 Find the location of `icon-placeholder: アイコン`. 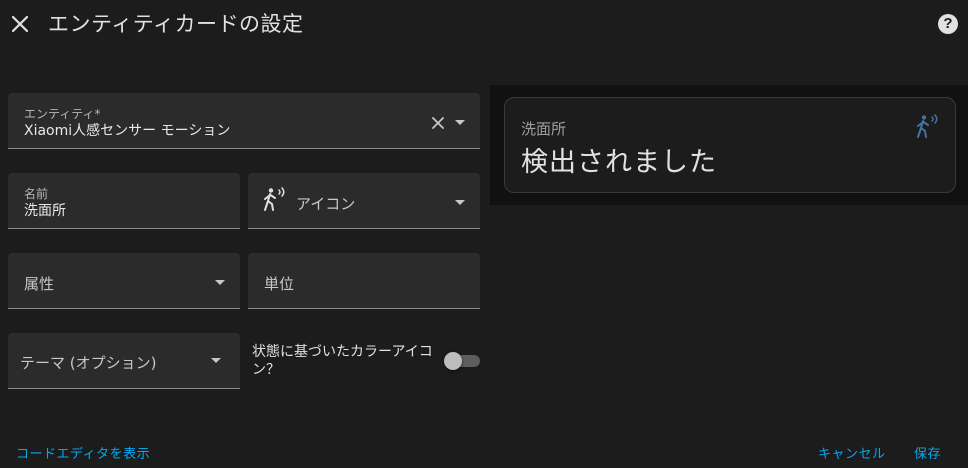

icon-placeholder: アイコン is located at coordinates (326, 204).